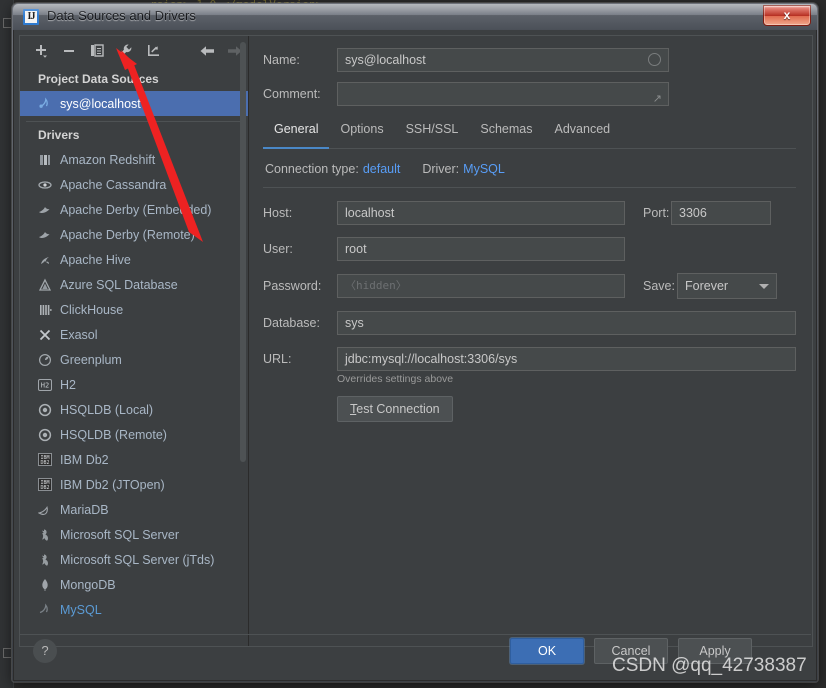  What do you see at coordinates (566, 359) in the screenshot?
I see `url-input: jdbc:mysql://localhost:3306/sys` at bounding box center [566, 359].